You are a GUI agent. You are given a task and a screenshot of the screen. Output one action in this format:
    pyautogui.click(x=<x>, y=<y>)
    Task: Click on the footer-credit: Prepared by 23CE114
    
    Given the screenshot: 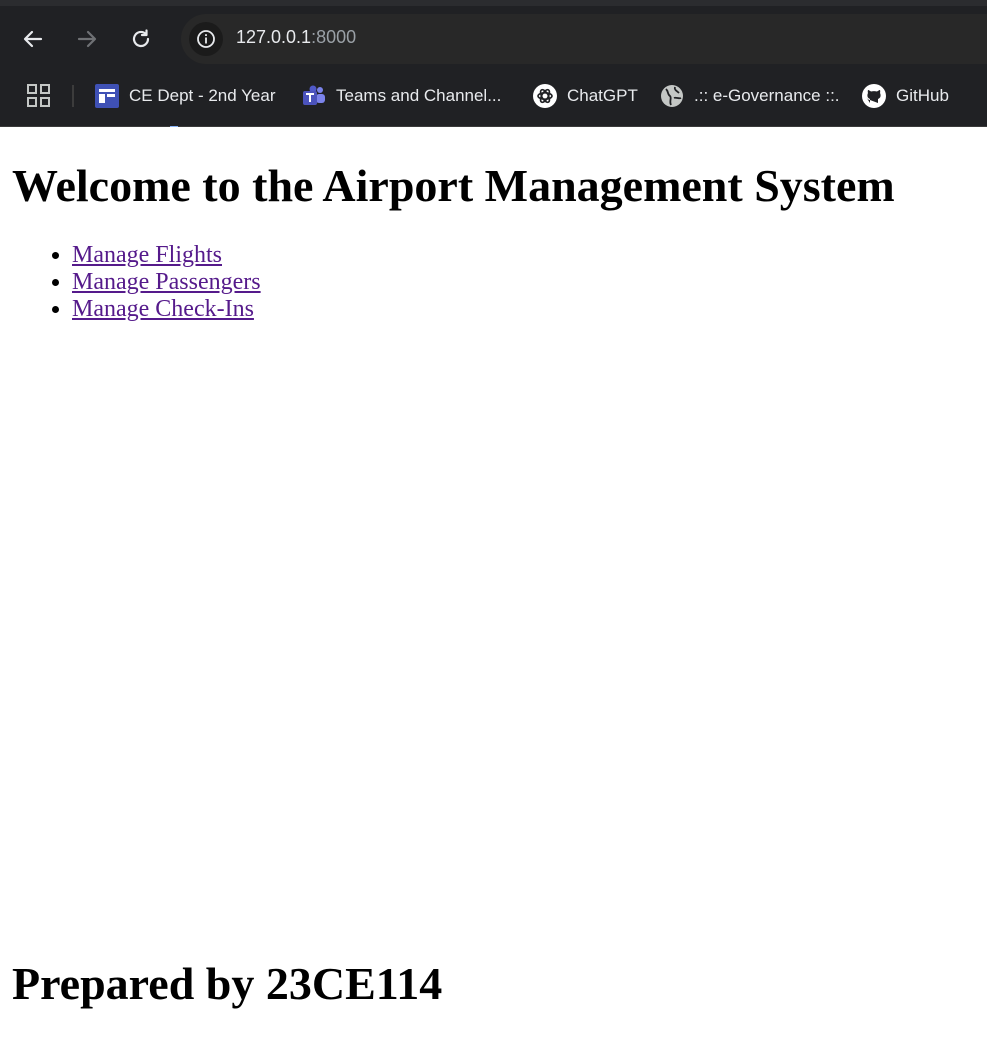 What is the action you would take?
    pyautogui.click(x=227, y=983)
    